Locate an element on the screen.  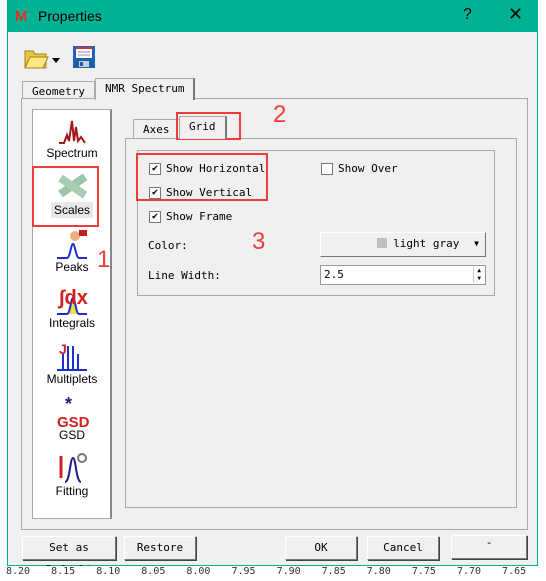
axis-tick: 7.85 is located at coordinates (333, 571).